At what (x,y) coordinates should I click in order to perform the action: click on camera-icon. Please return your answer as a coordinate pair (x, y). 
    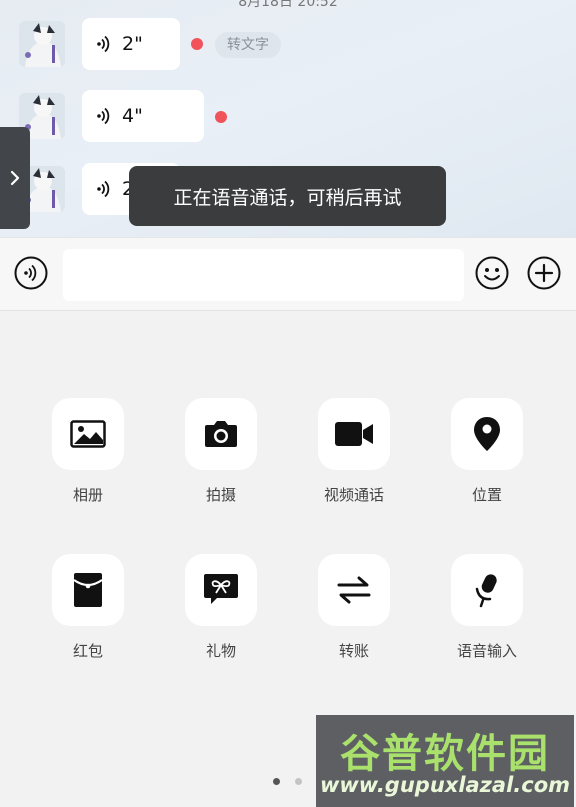
    Looking at the image, I should click on (221, 434).